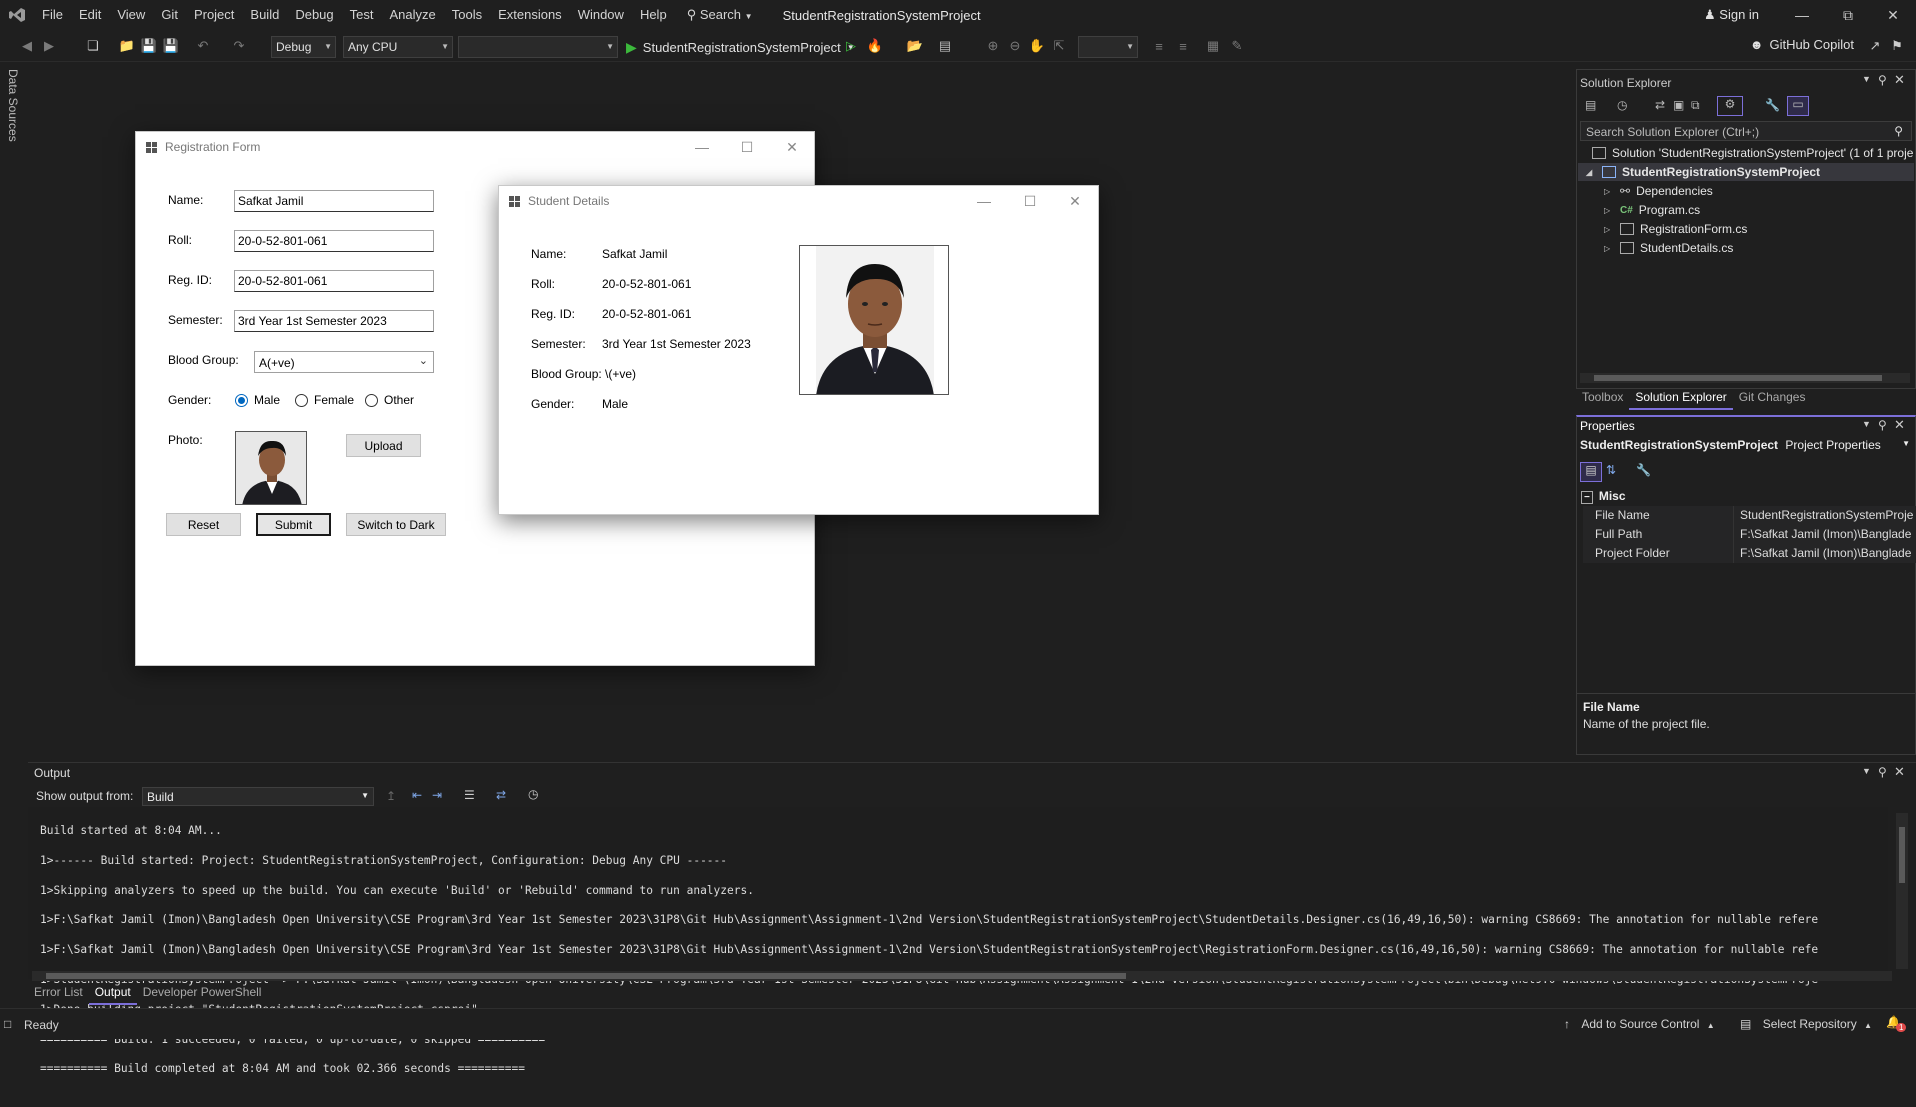  Describe the element at coordinates (1802, 44) in the screenshot. I see `github-copilot-button: ☻ GitHub Copilot` at that location.